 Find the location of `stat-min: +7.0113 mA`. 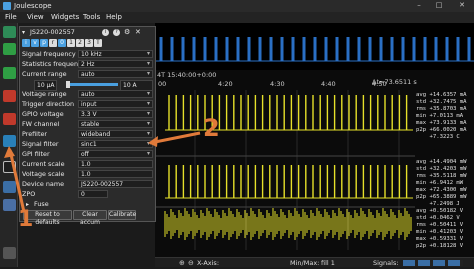

stat-min: +7.0113 mA is located at coordinates (446, 116).